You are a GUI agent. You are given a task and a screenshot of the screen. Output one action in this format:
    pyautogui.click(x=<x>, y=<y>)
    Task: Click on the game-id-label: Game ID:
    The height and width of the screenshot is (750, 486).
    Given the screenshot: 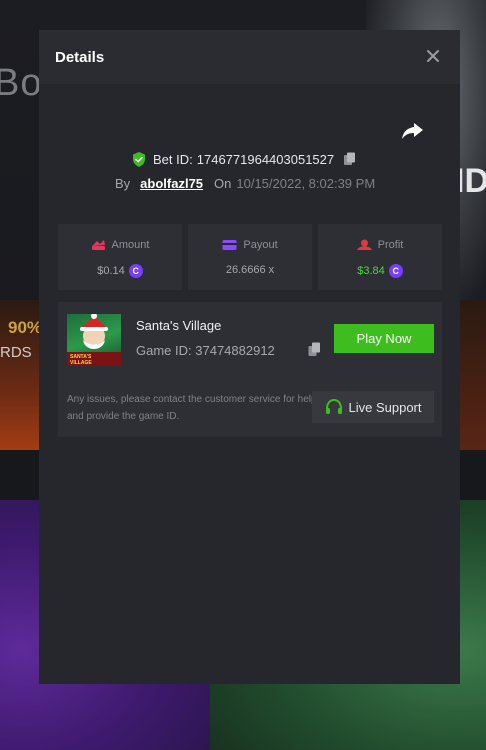 What is the action you would take?
    pyautogui.click(x=164, y=350)
    